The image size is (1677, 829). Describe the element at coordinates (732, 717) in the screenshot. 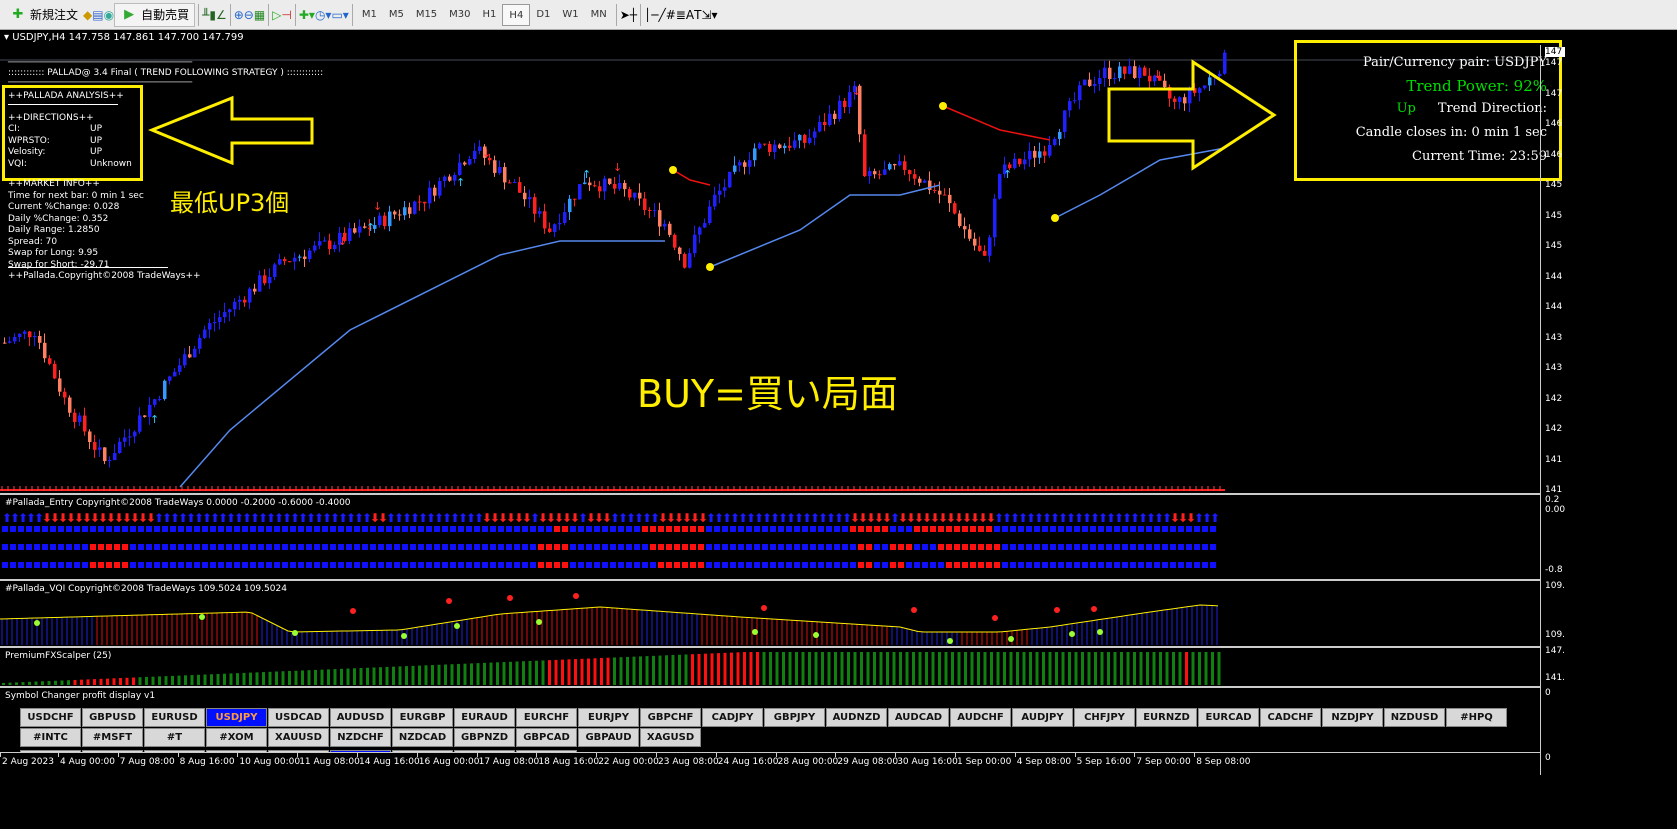

I see `symbol-button-cadjpy: CADJPY` at that location.